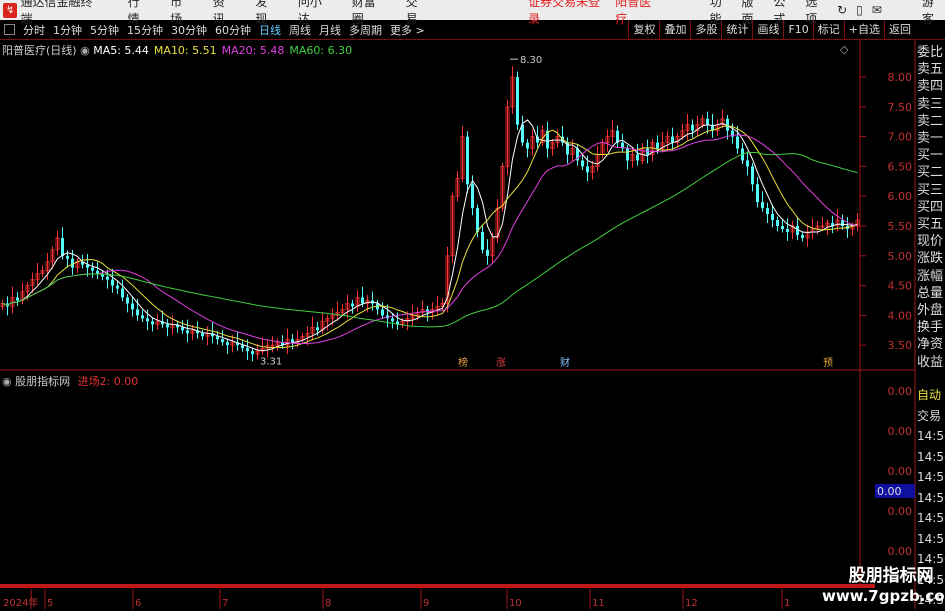 This screenshot has width=945, height=611. What do you see at coordinates (883, 586) in the screenshot?
I see `watermark: 股朋指标网 www.7gpzb.com` at bounding box center [883, 586].